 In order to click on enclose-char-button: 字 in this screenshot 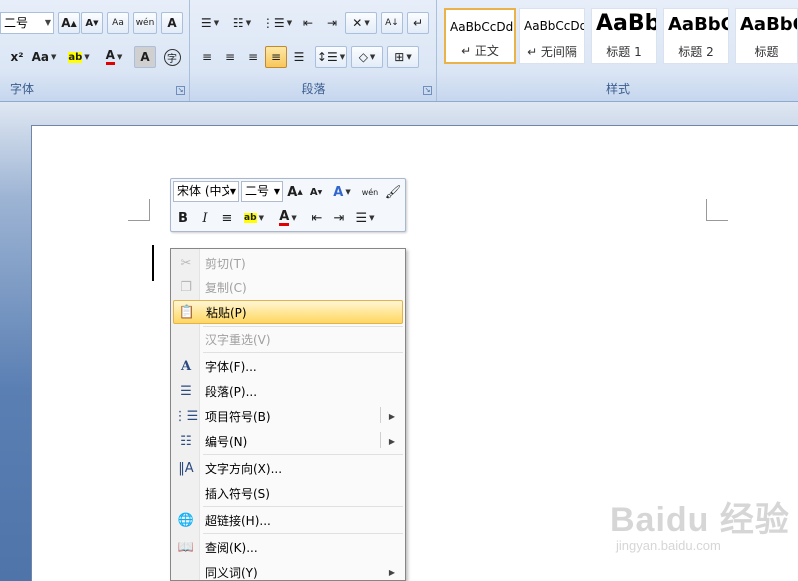, I will do `click(172, 57)`.